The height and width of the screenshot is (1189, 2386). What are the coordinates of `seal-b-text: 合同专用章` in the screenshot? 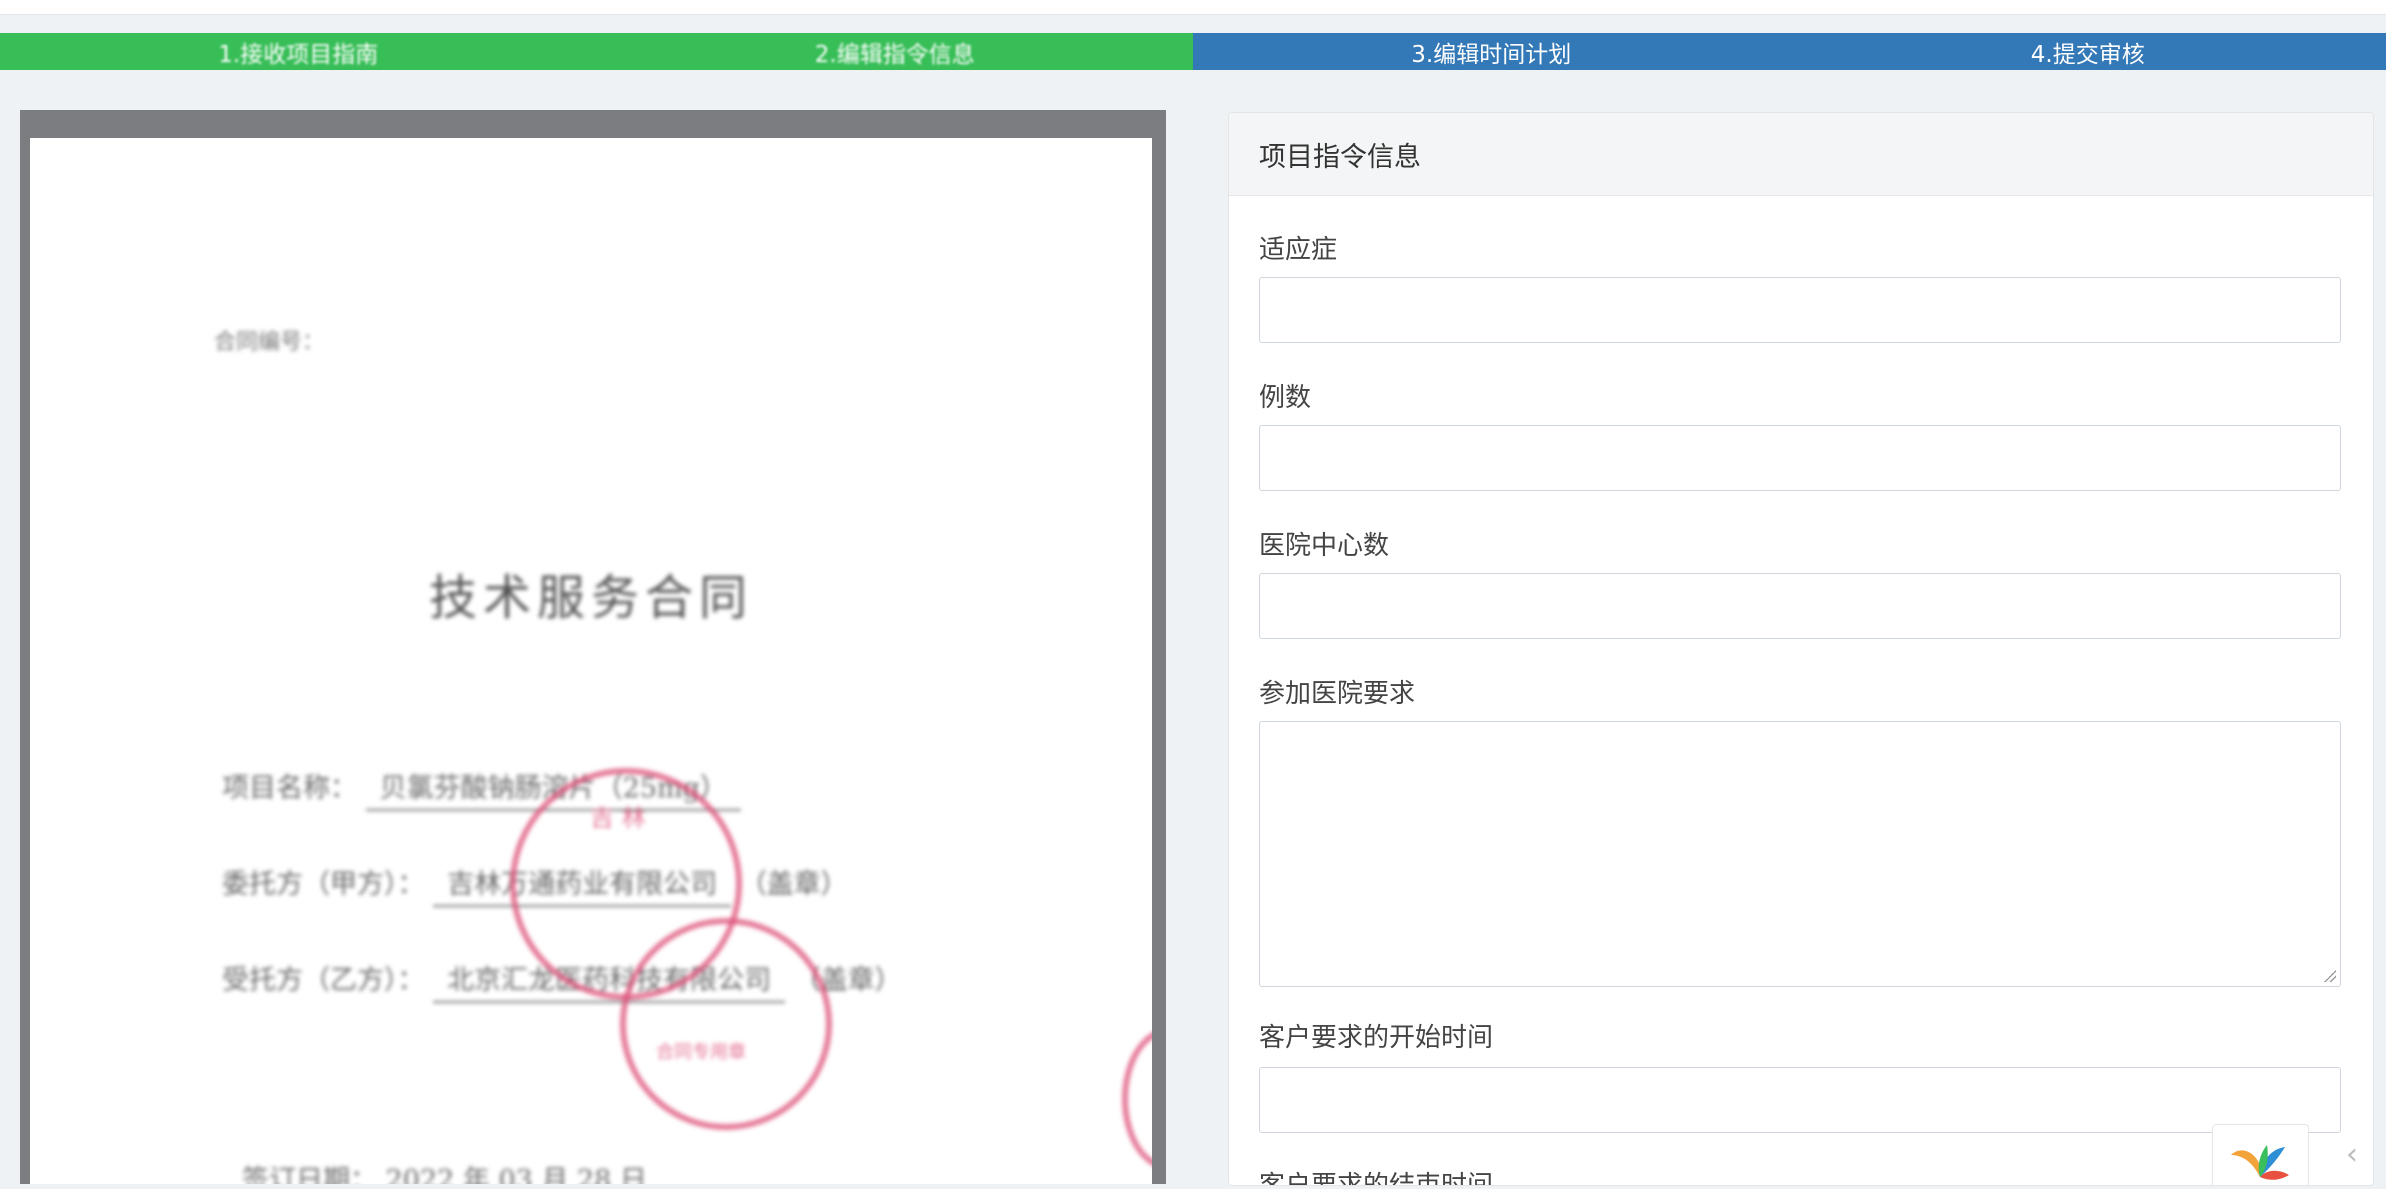 It's located at (701, 1051).